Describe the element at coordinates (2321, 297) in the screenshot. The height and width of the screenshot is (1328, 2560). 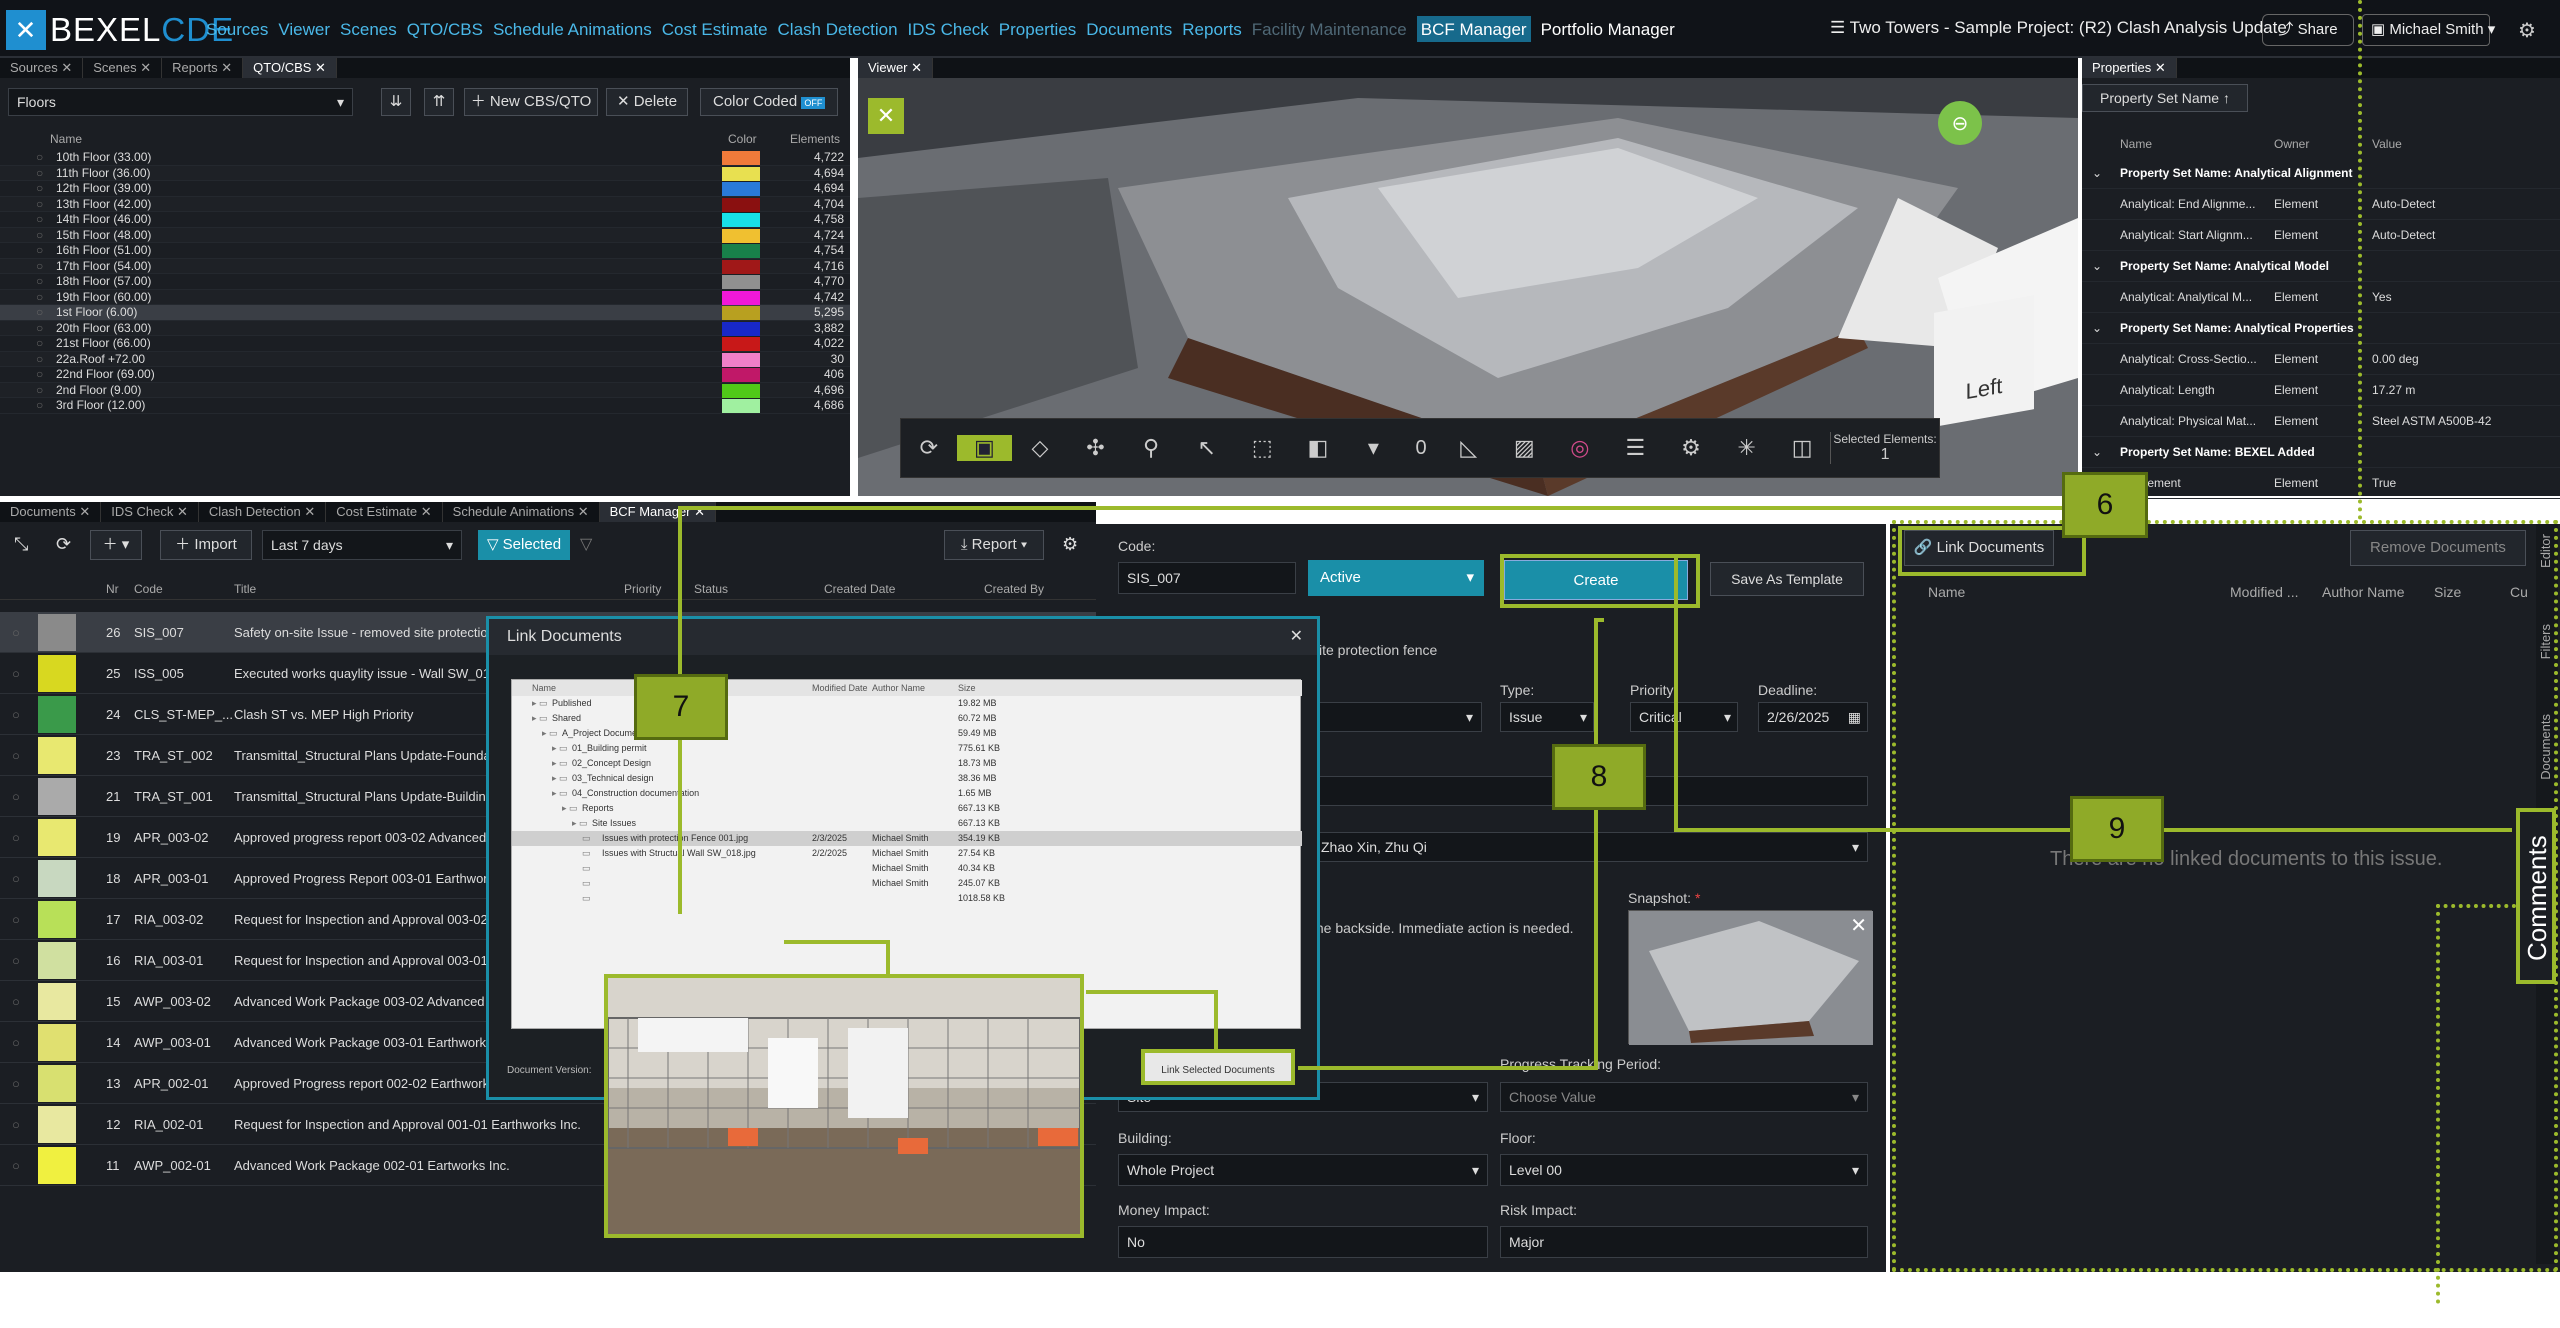
I see `property-row: Analytical: Analytical M... Element Yes` at that location.